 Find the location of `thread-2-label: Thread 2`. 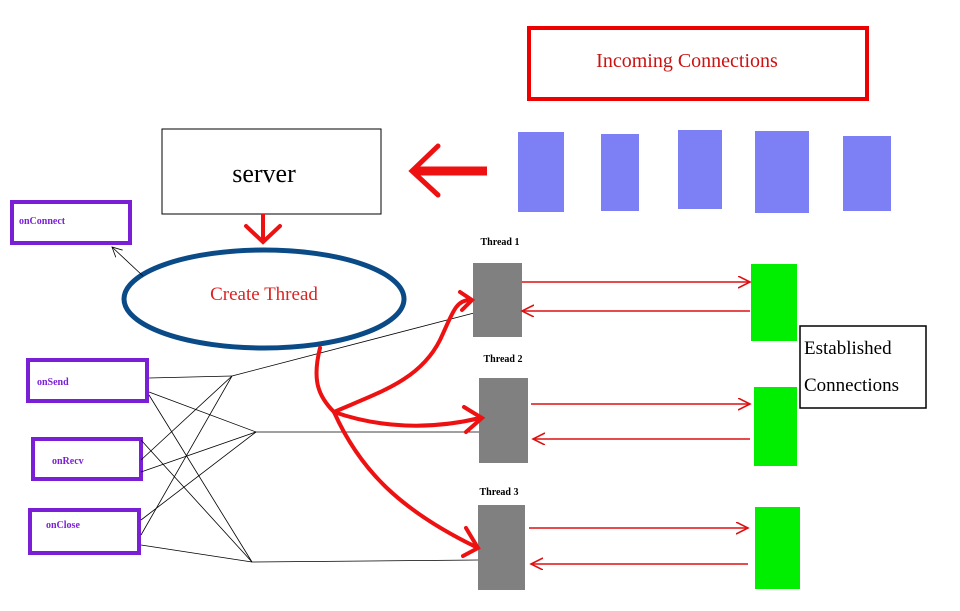

thread-2-label: Thread 2 is located at coordinates (503, 359).